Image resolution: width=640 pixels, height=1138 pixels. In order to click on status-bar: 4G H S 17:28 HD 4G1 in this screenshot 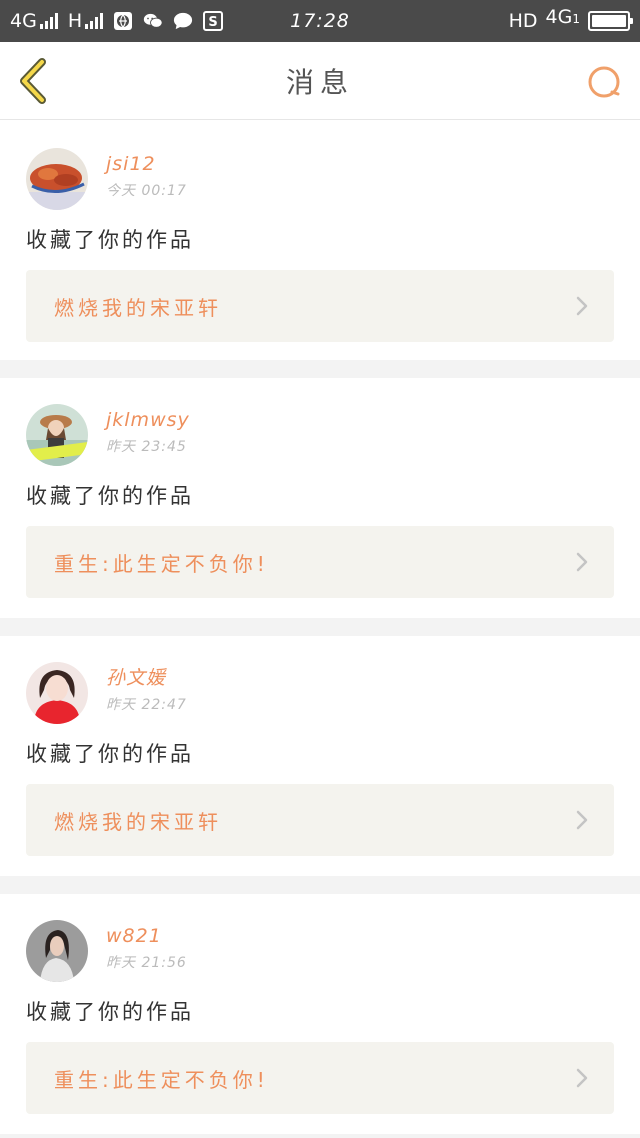, I will do `click(320, 21)`.